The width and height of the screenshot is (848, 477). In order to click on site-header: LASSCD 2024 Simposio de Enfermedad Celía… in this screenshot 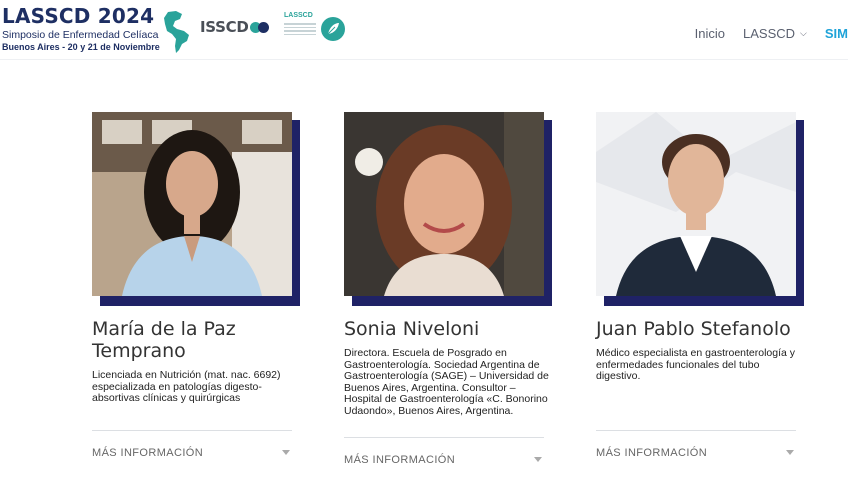, I will do `click(424, 30)`.